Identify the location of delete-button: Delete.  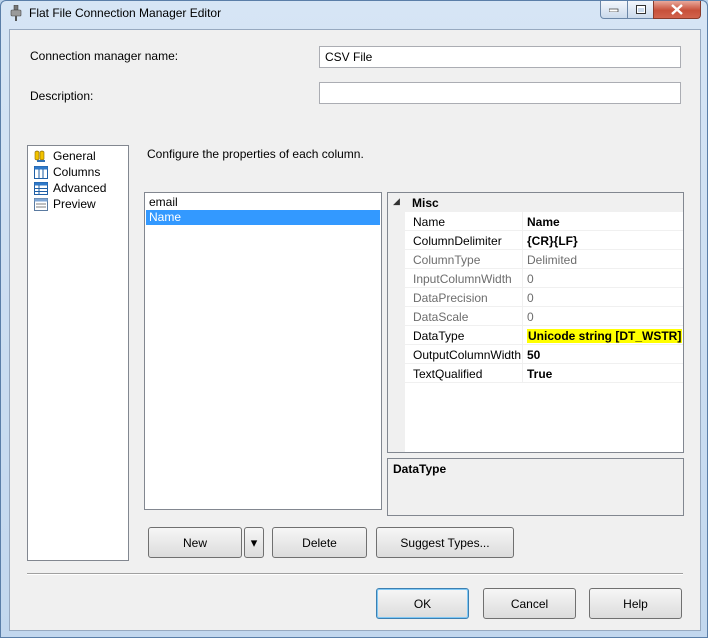
(319, 542).